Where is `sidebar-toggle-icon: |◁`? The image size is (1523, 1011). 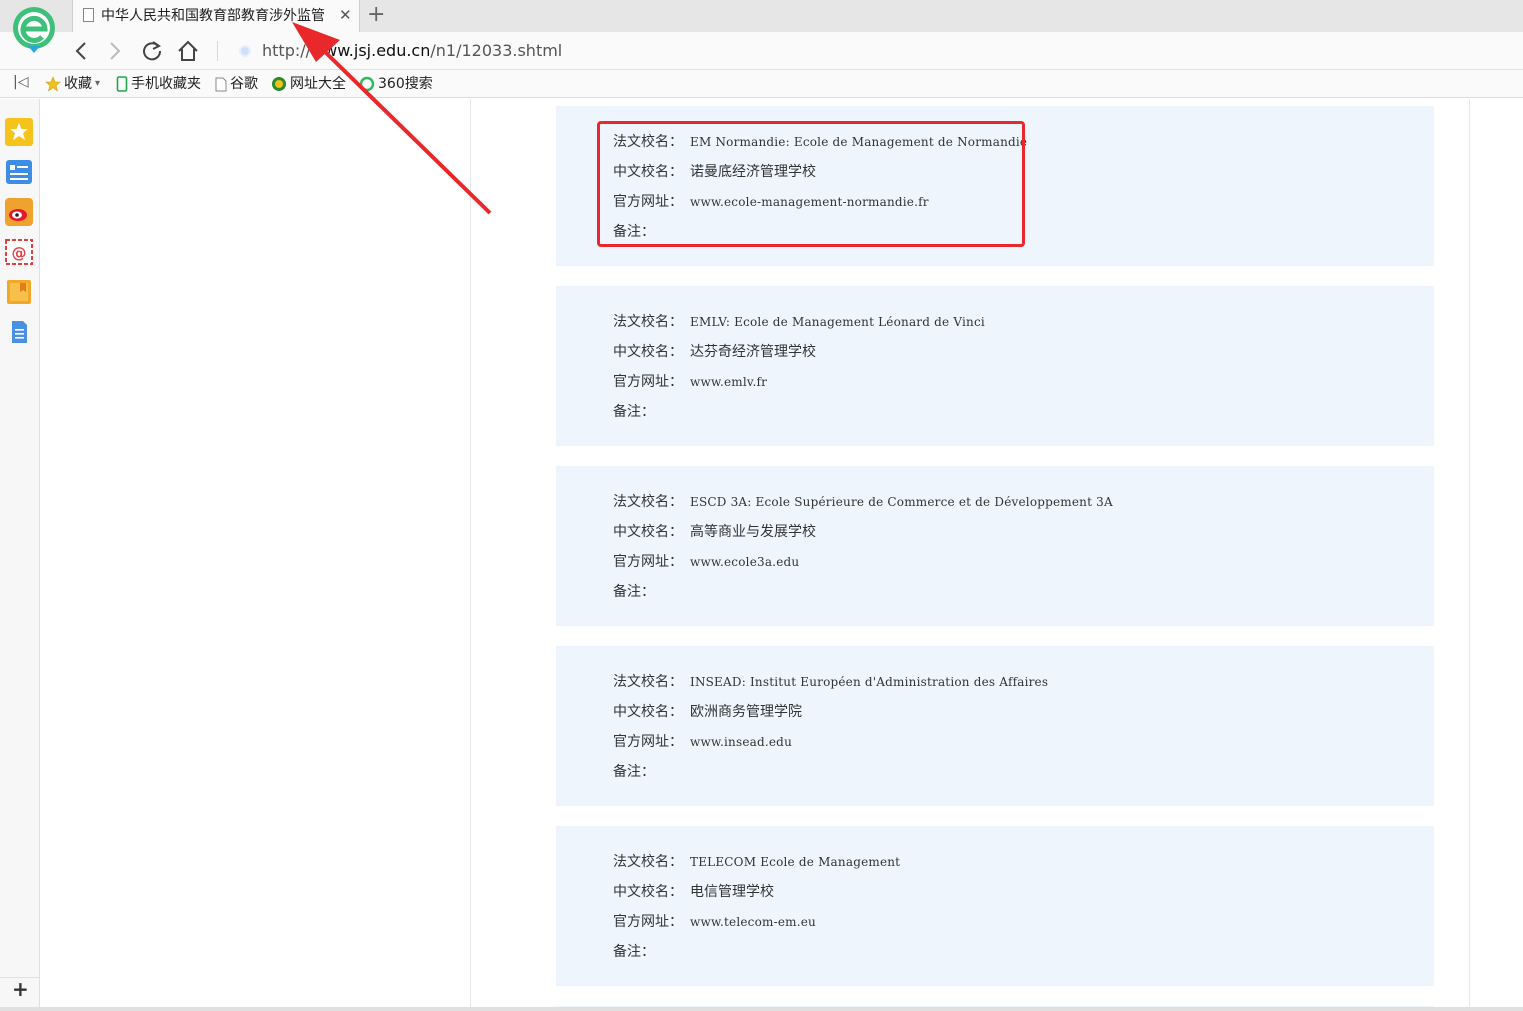
sidebar-toggle-icon: |◁ is located at coordinates (20, 82).